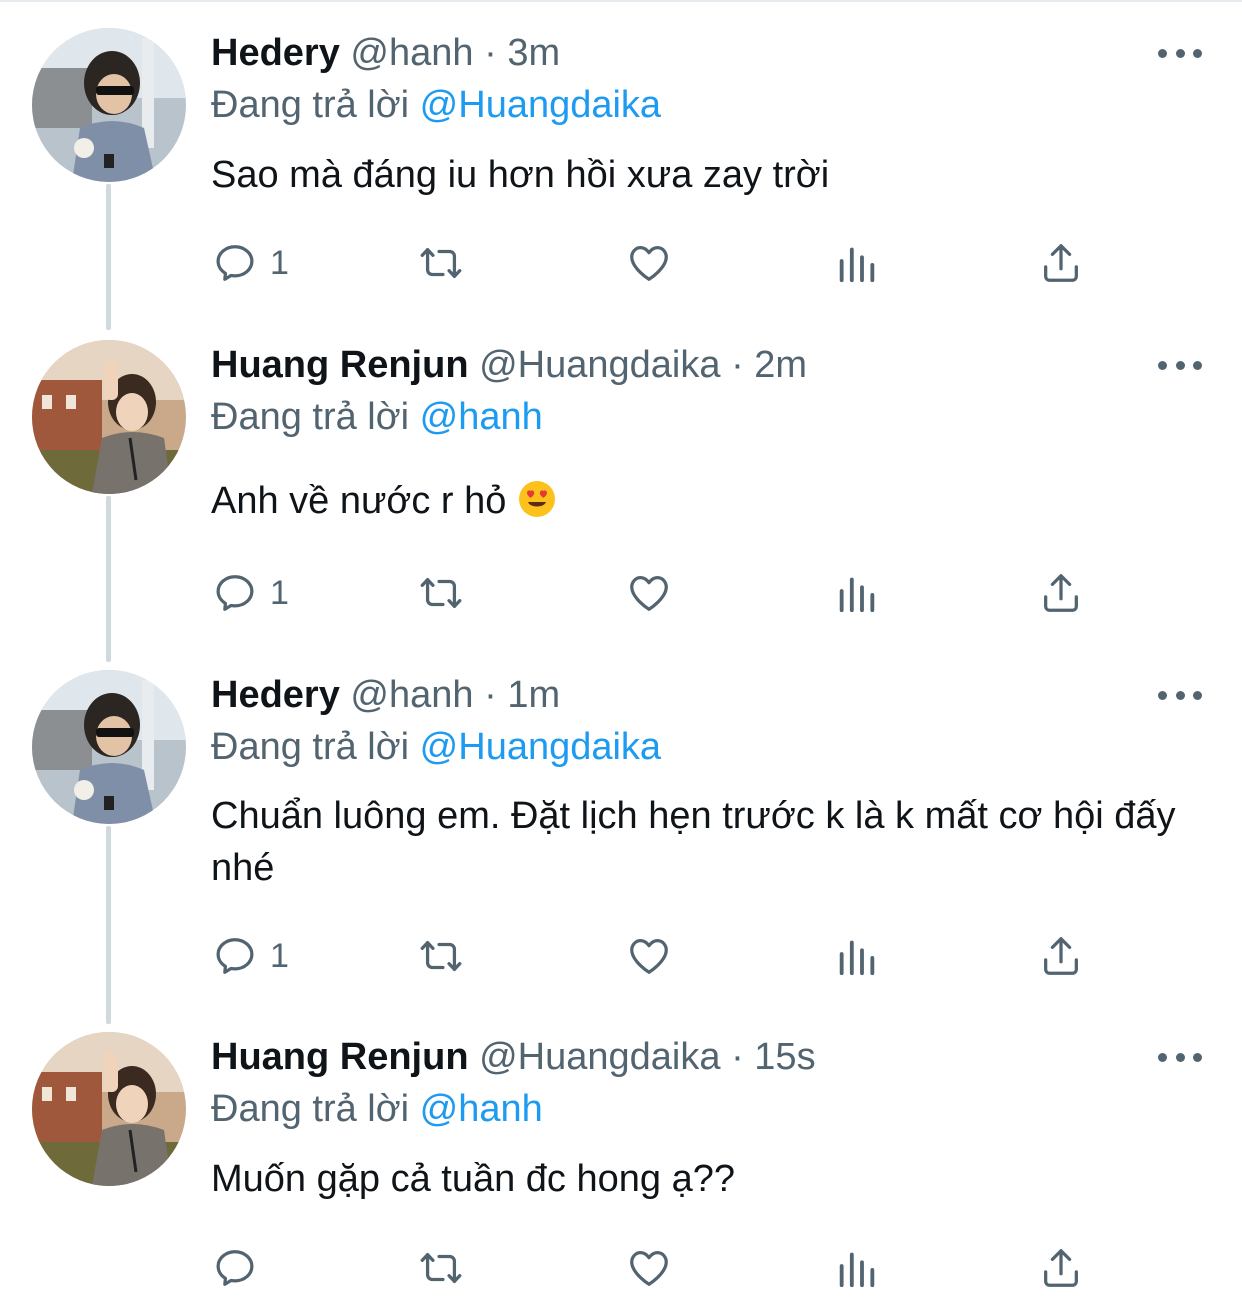 This screenshot has width=1242, height=1309. I want to click on timestamp: 15s, so click(784, 1057).